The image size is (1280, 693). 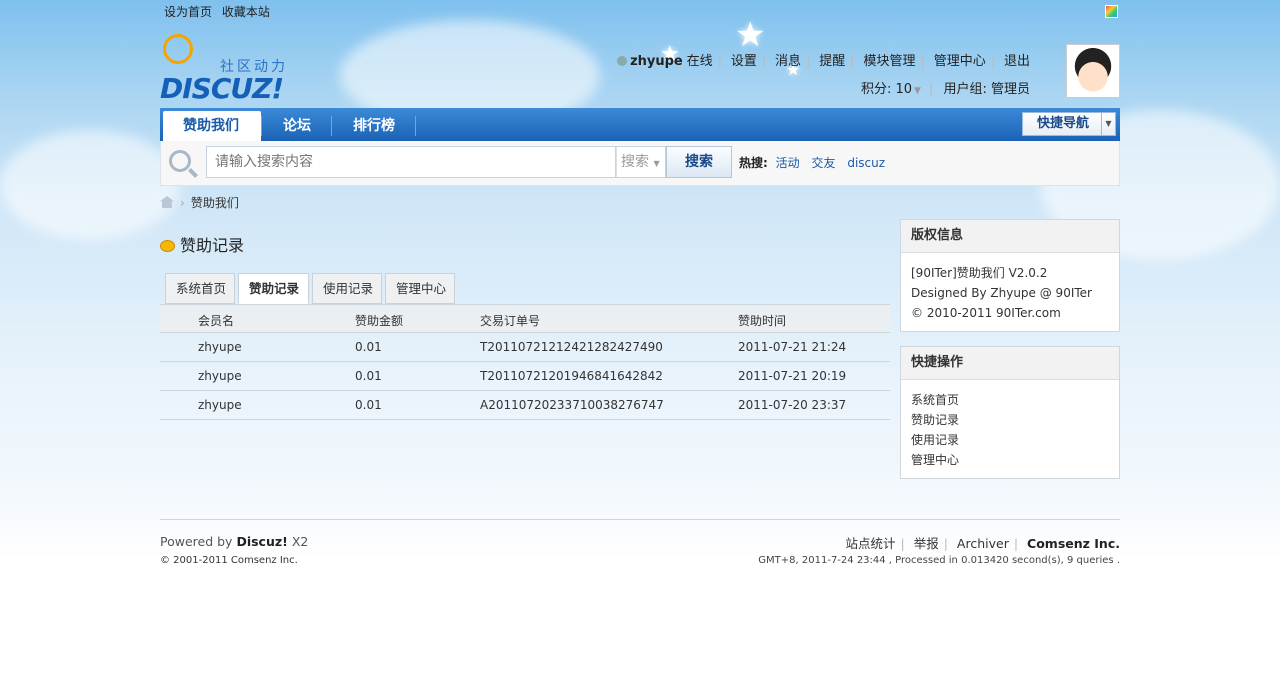 I want to click on report-link: 举报, so click(x=926, y=543).